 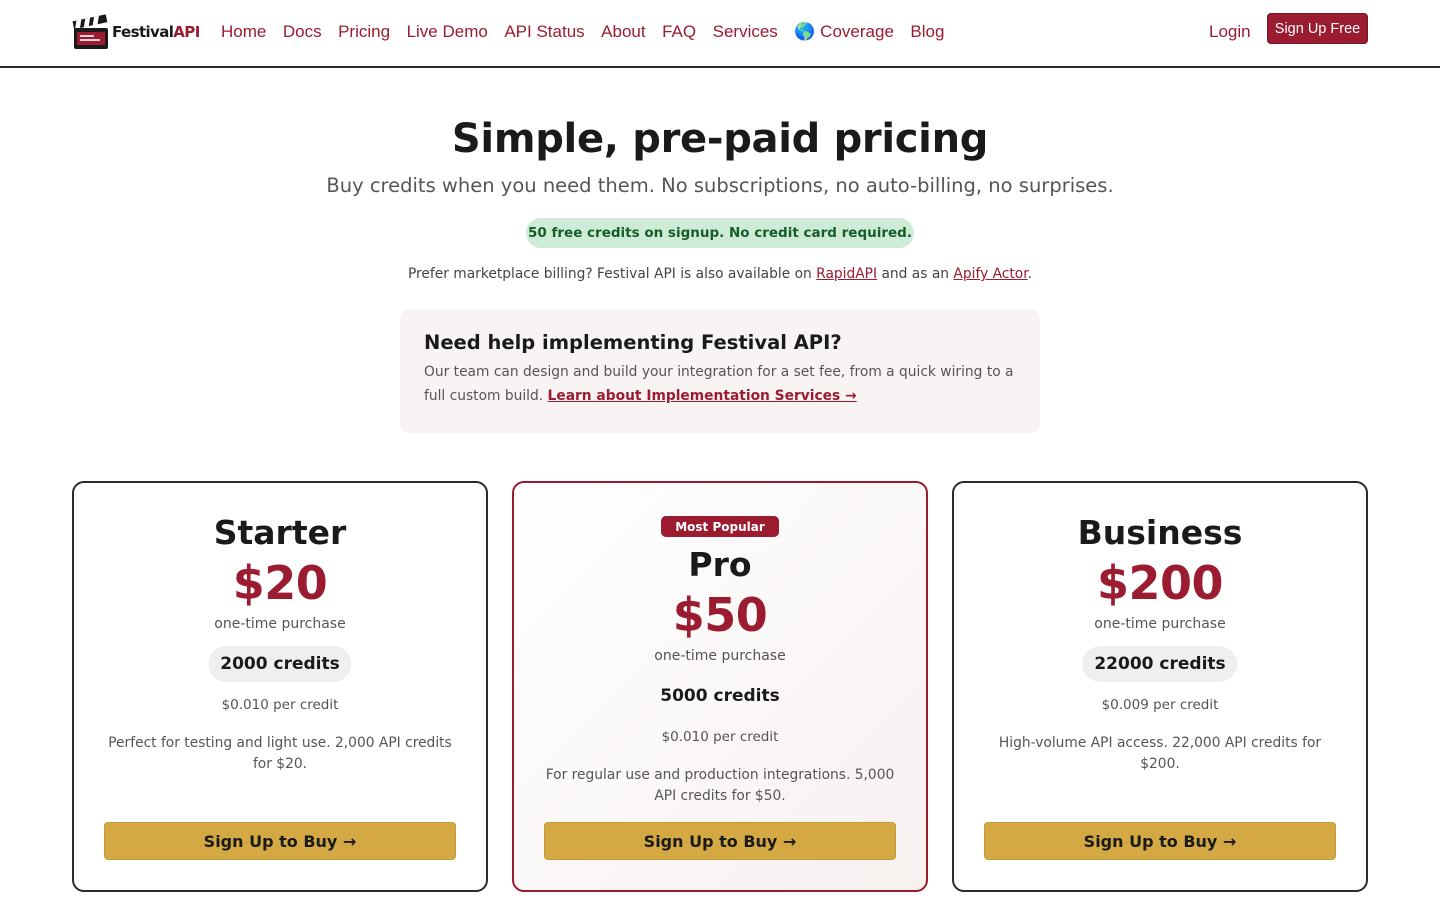 What do you see at coordinates (1160, 532) in the screenshot?
I see `plan-name: Business` at bounding box center [1160, 532].